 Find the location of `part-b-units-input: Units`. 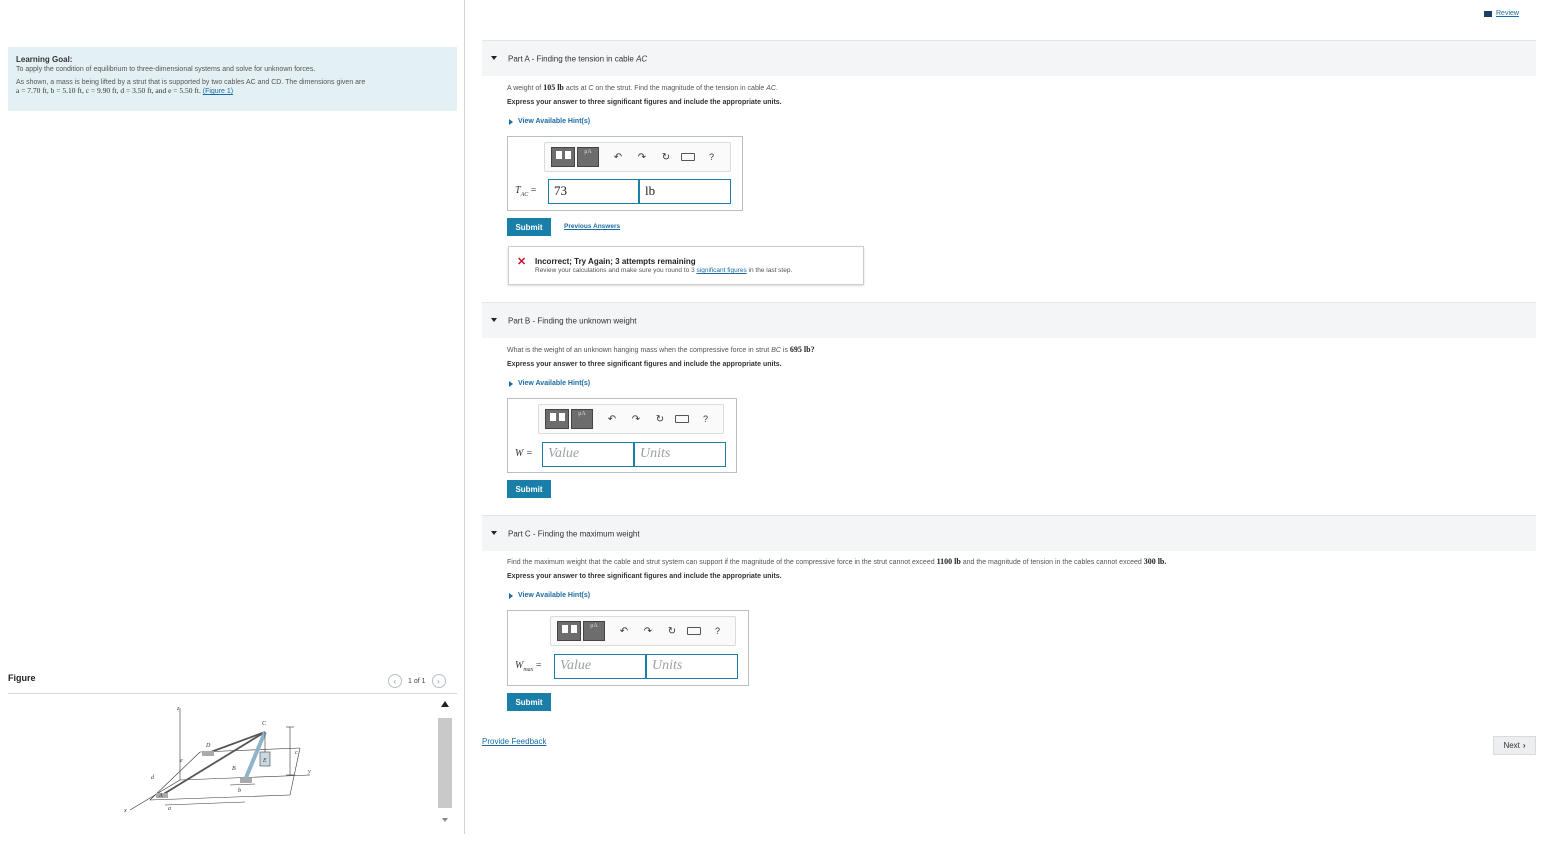

part-b-units-input: Units is located at coordinates (680, 454).